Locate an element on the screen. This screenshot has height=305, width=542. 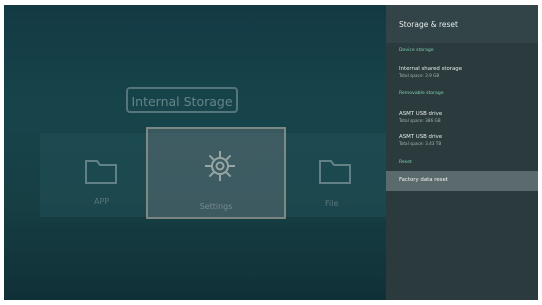
file-tile: File is located at coordinates (330, 175).